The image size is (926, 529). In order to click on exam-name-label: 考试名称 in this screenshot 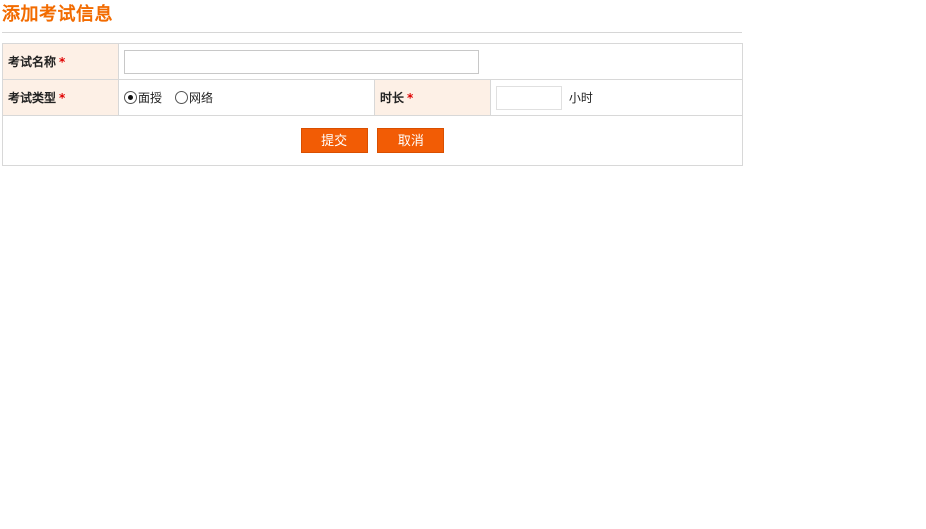, I will do `click(32, 62)`.